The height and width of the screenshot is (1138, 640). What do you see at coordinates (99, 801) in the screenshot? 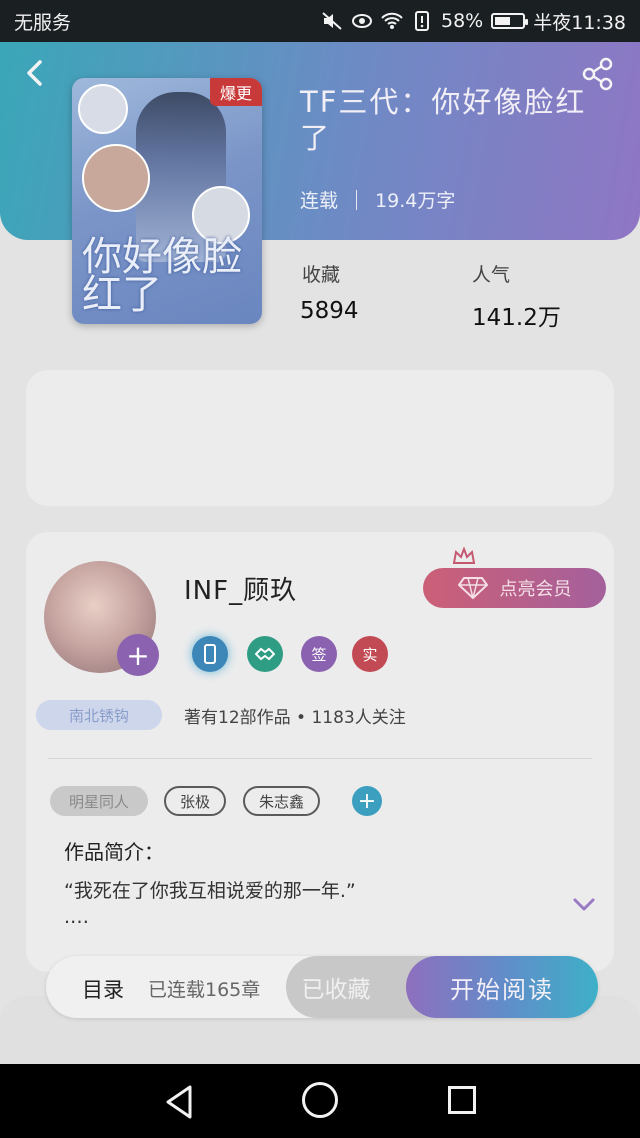
I see `genre-tag: 明星同人` at bounding box center [99, 801].